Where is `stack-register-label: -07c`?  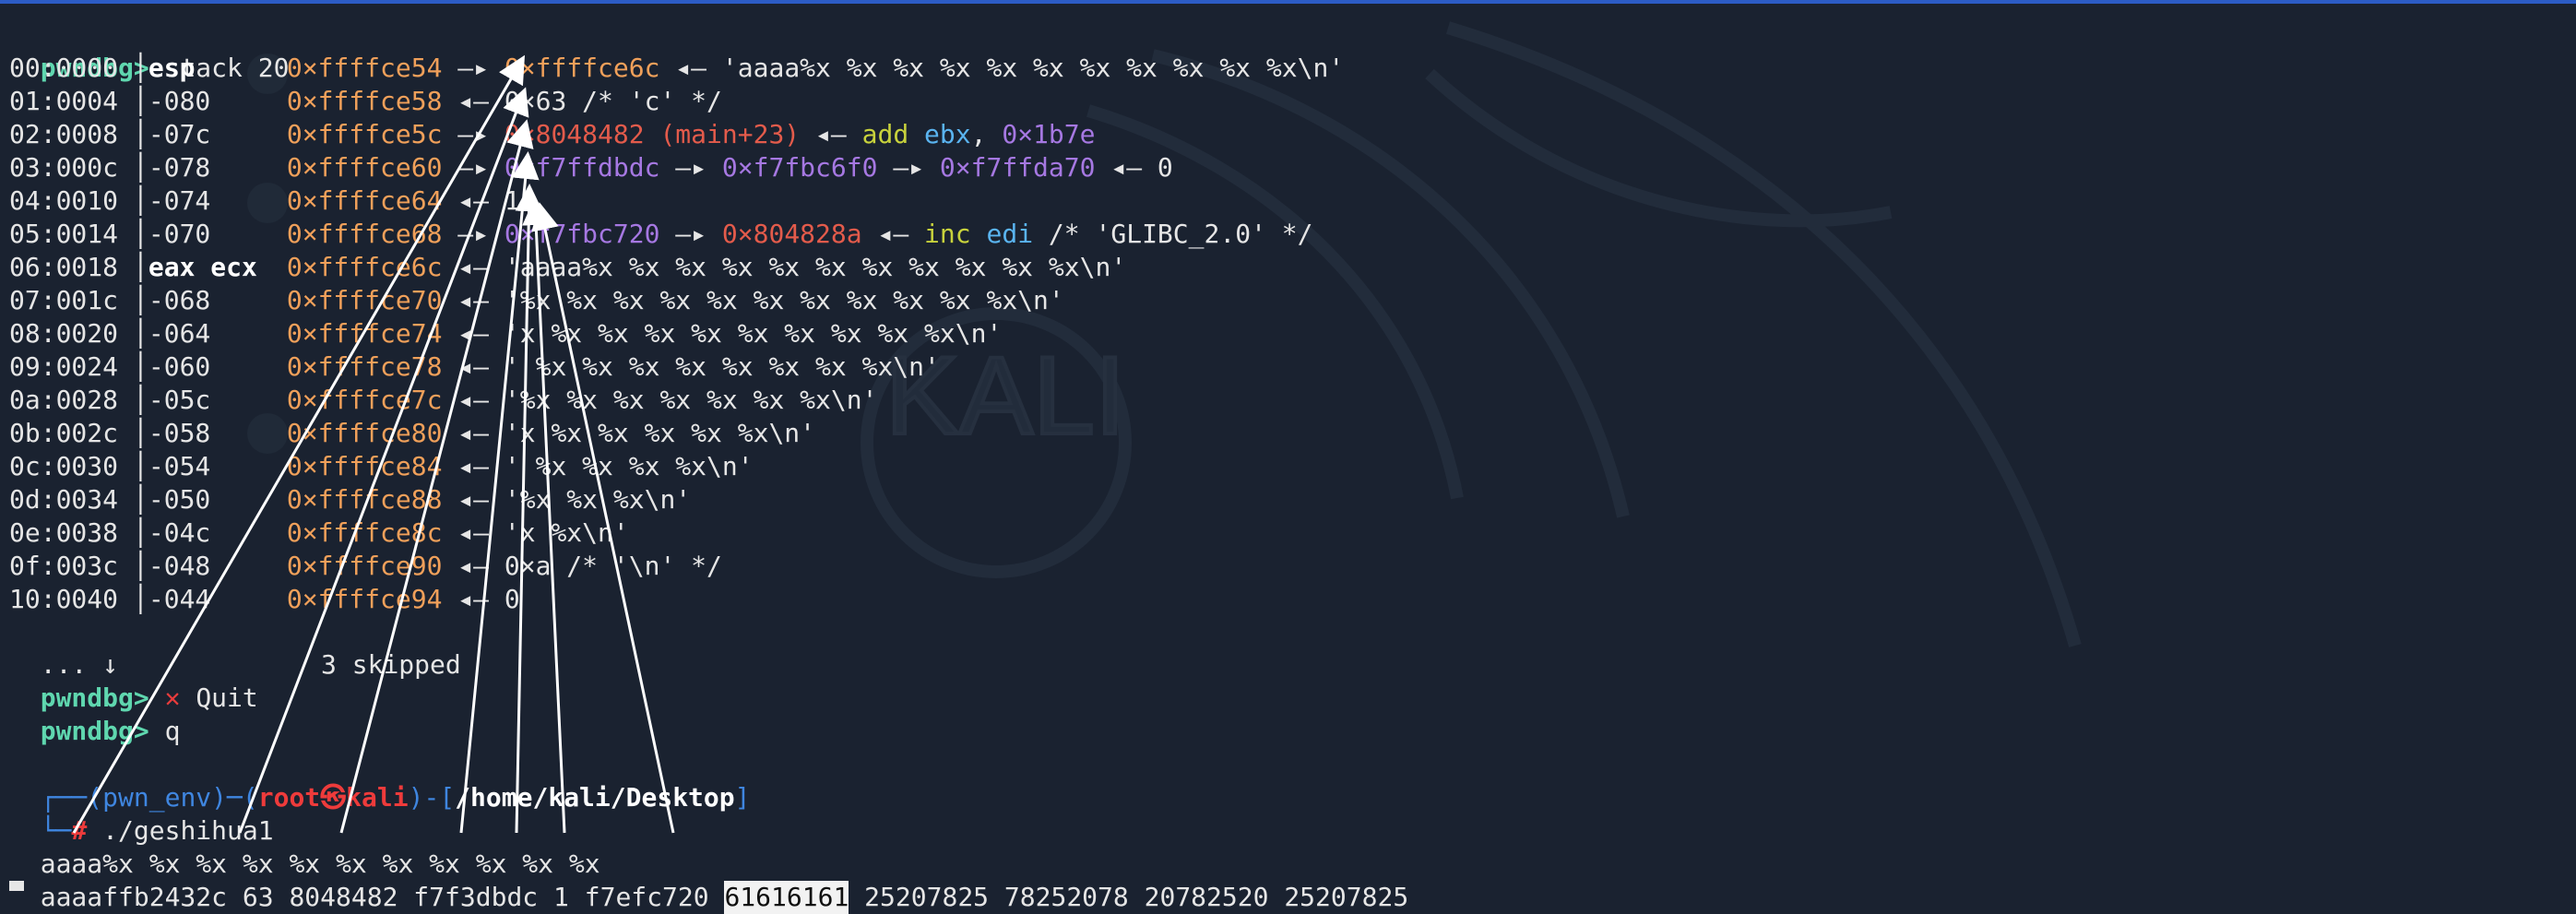 stack-register-label: -07c is located at coordinates (179, 134).